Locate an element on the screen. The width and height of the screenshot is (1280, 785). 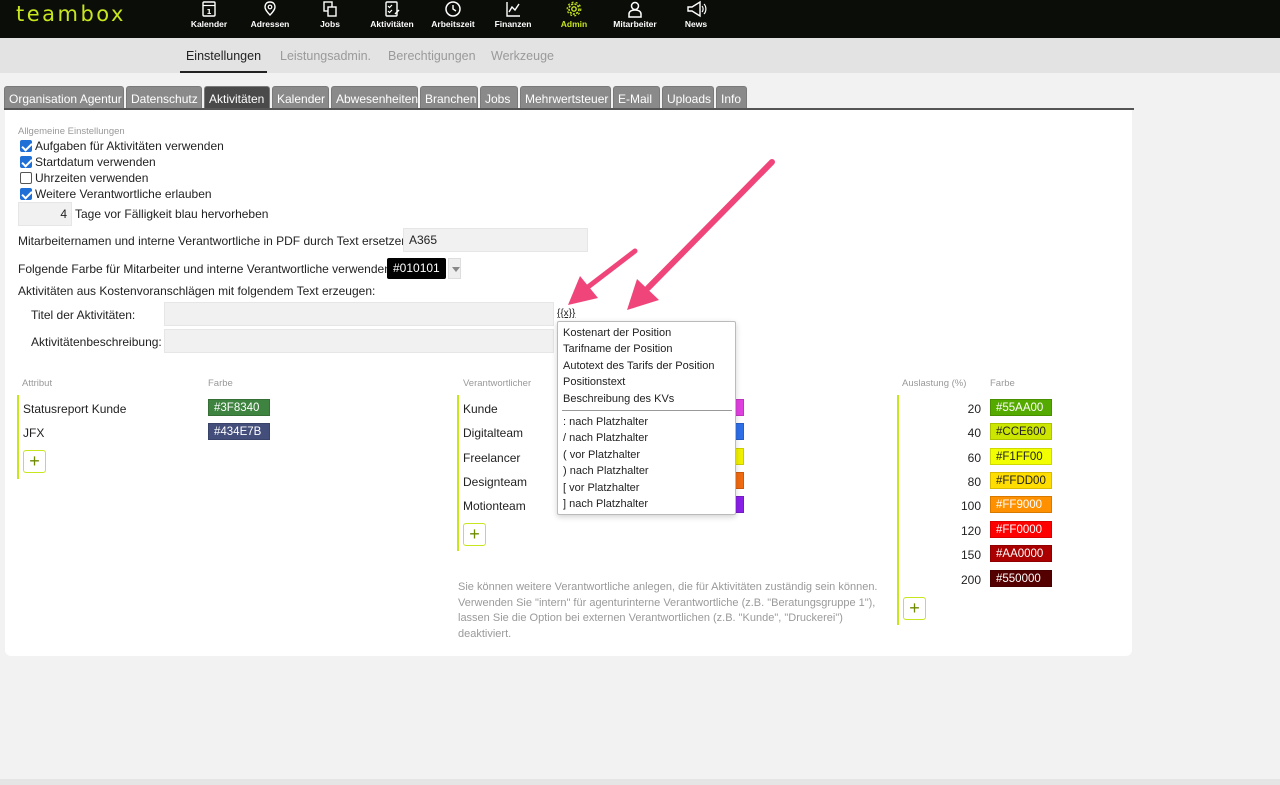
menu-item-beschreibung: Beschreibung des KVs is located at coordinates (618, 399).